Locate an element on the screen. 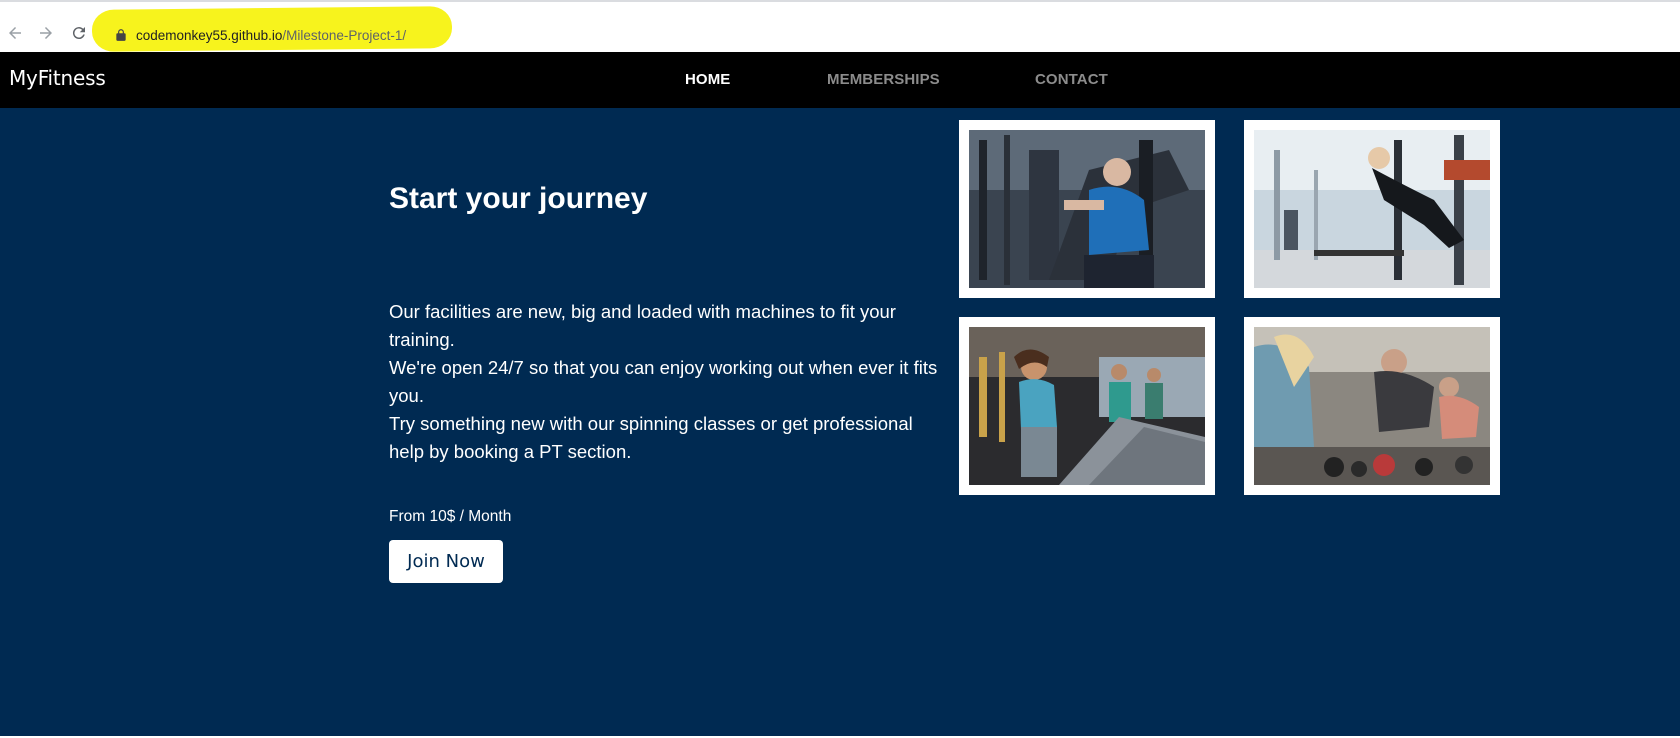  reload-icon is located at coordinates (79, 33).